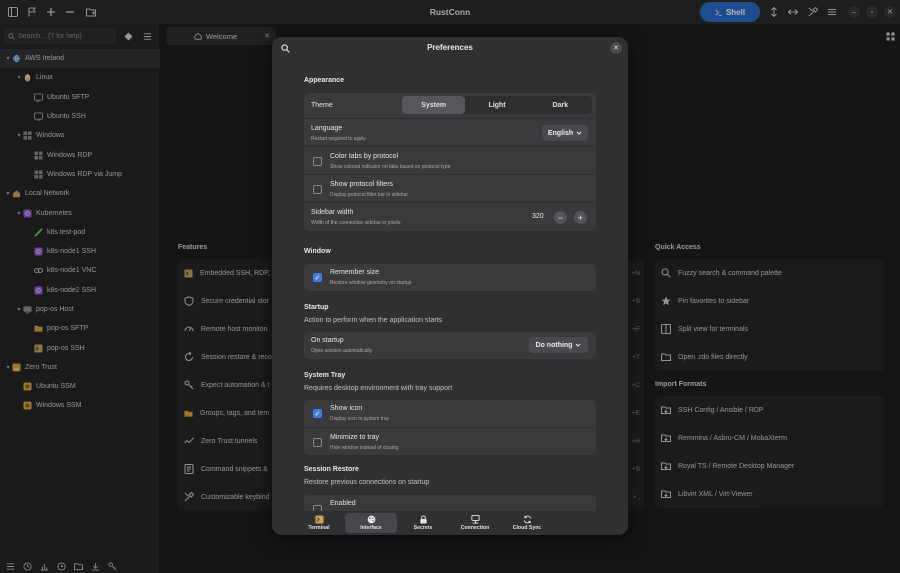 Image resolution: width=900 pixels, height=573 pixels. What do you see at coordinates (371, 528) in the screenshot?
I see `nav-label: Interface` at bounding box center [371, 528].